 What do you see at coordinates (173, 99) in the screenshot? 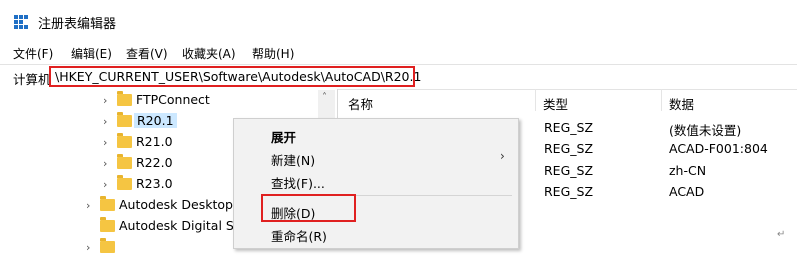
I see `tree-item-label: FTPConnect` at bounding box center [173, 99].